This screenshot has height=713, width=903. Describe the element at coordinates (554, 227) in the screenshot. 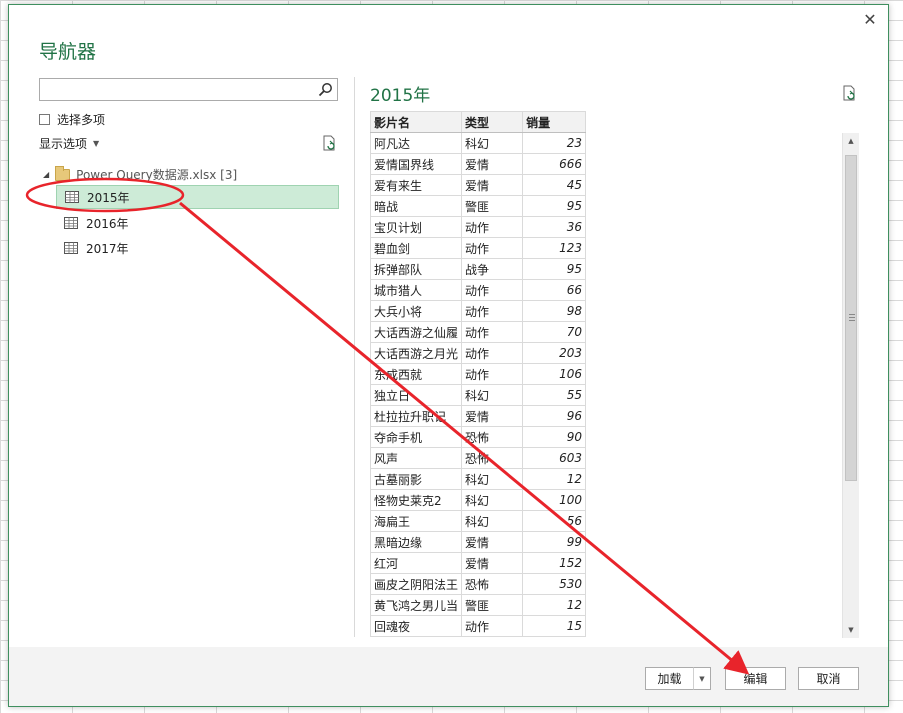

I see `table-cell: 36` at that location.